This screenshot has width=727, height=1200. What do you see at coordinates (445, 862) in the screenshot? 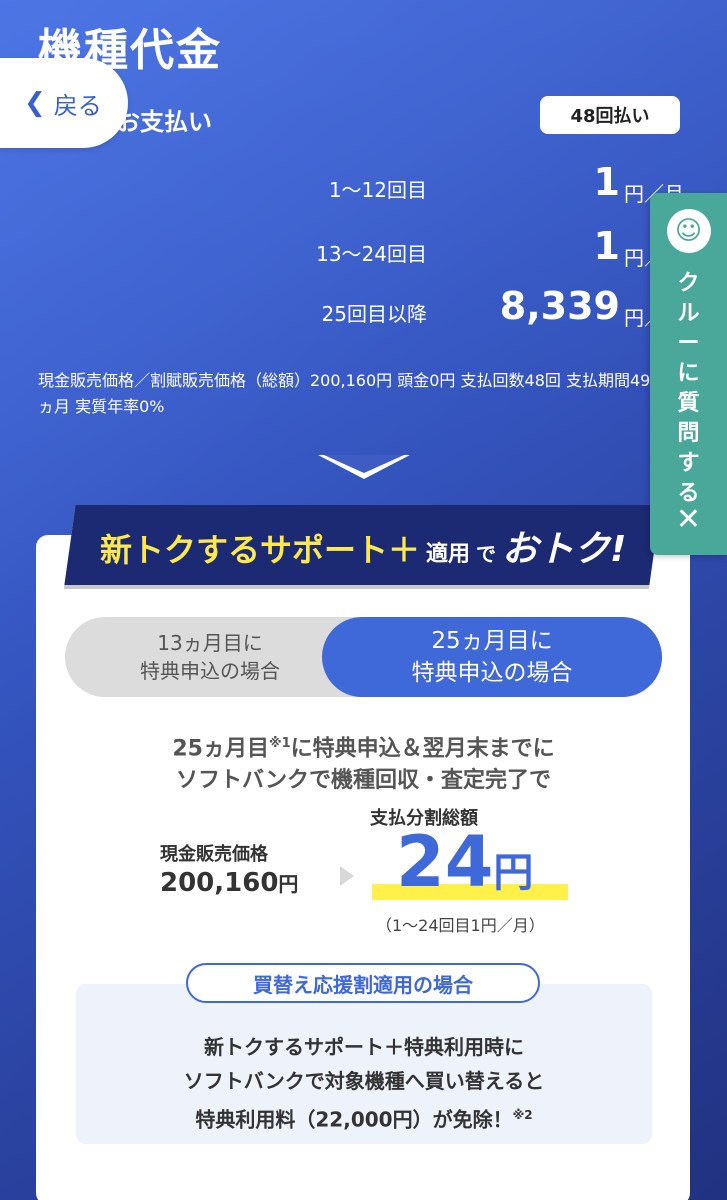
I see `total-number: 24` at bounding box center [445, 862].